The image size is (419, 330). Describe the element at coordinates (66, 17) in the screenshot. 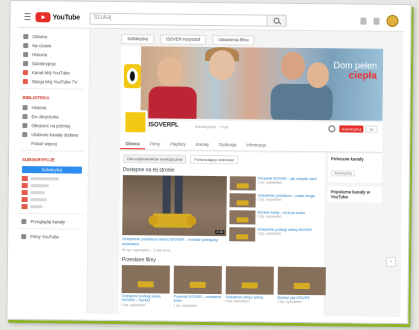

I see `logo-text: YouTube` at that location.